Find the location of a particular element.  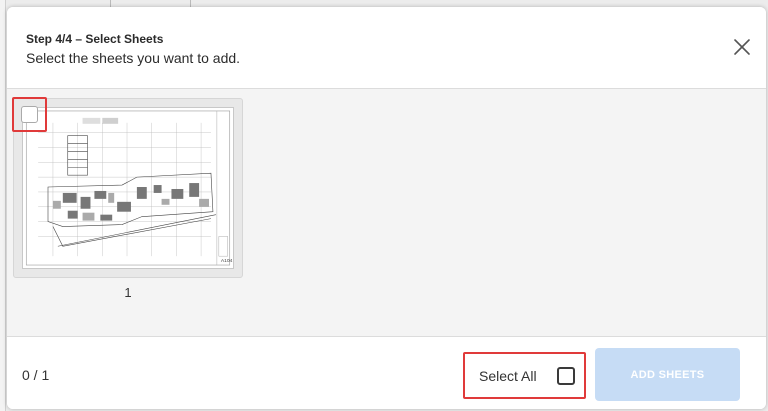

select-all-highlight: Select All is located at coordinates (524, 375).